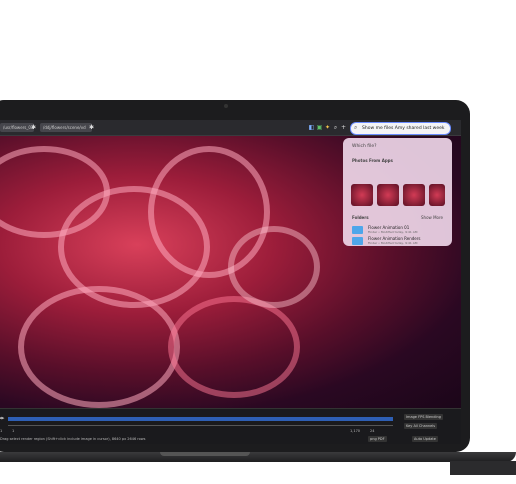 The image size is (516, 484). Describe the element at coordinates (205, 454) in the screenshot. I see `laptop-notch` at that location.